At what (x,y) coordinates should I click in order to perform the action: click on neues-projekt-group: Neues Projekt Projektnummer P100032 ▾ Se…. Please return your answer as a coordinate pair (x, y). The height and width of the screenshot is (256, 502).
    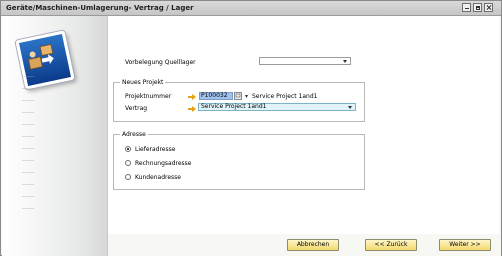
    Looking at the image, I should click on (239, 100).